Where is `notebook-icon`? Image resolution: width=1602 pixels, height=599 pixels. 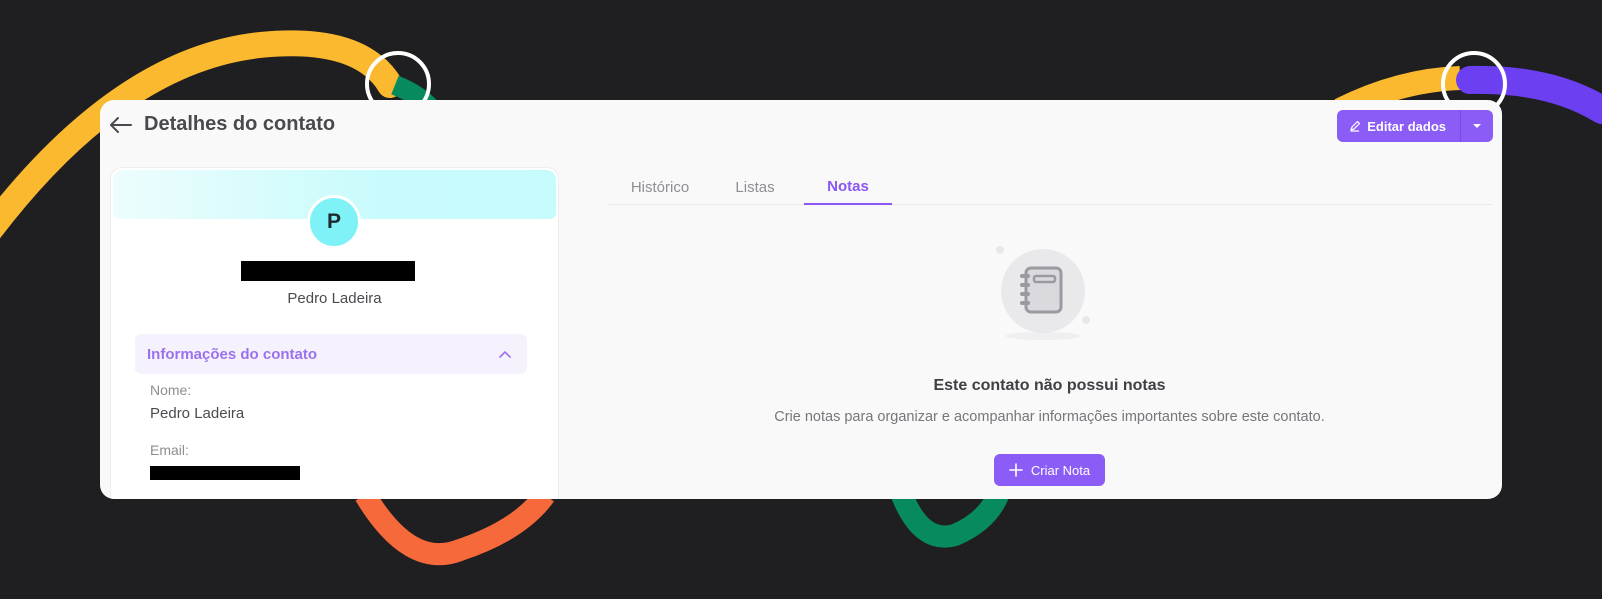
notebook-icon is located at coordinates (1043, 293).